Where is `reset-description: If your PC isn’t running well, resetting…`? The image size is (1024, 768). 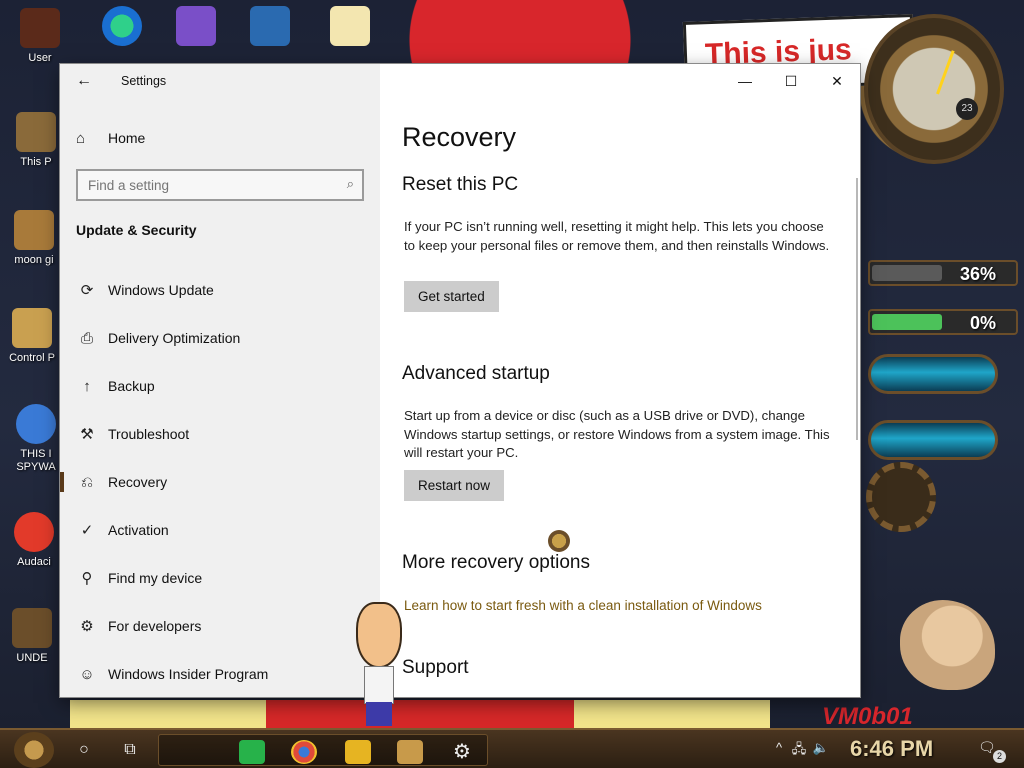
reset-description: If your PC isn’t running well, resetting… is located at coordinates (617, 236).